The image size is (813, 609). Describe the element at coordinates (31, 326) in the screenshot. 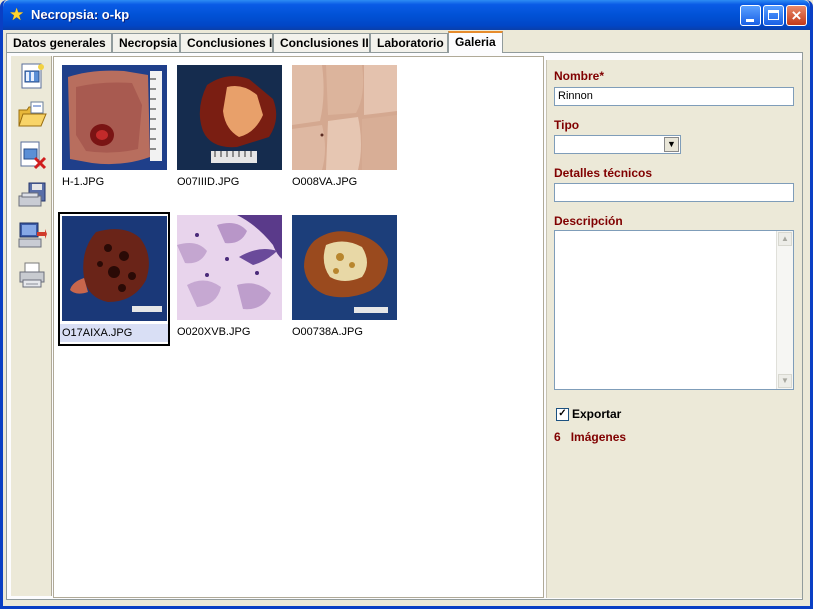

I see `gallery-toolbar` at that location.